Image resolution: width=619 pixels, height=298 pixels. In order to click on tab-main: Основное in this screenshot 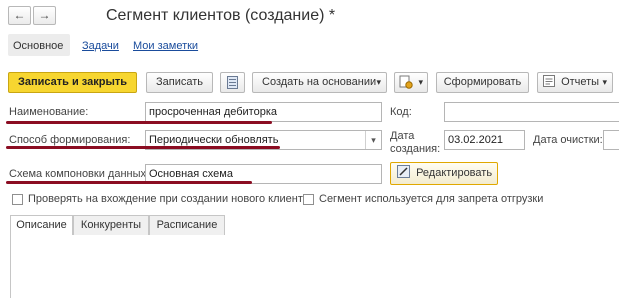, I will do `click(38, 46)`.